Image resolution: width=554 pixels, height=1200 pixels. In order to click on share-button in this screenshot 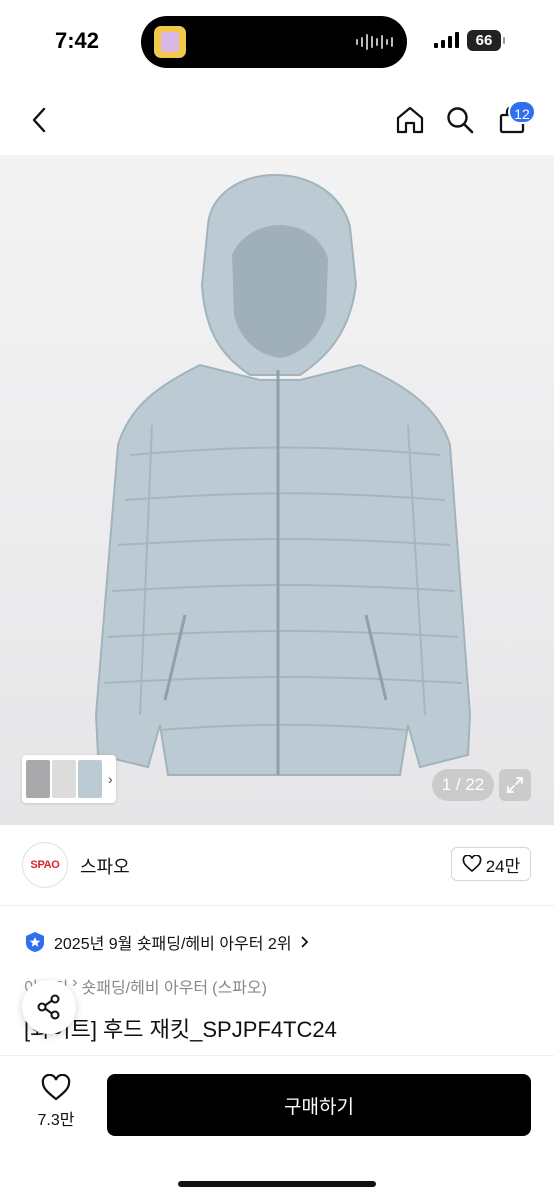, I will do `click(49, 1007)`.